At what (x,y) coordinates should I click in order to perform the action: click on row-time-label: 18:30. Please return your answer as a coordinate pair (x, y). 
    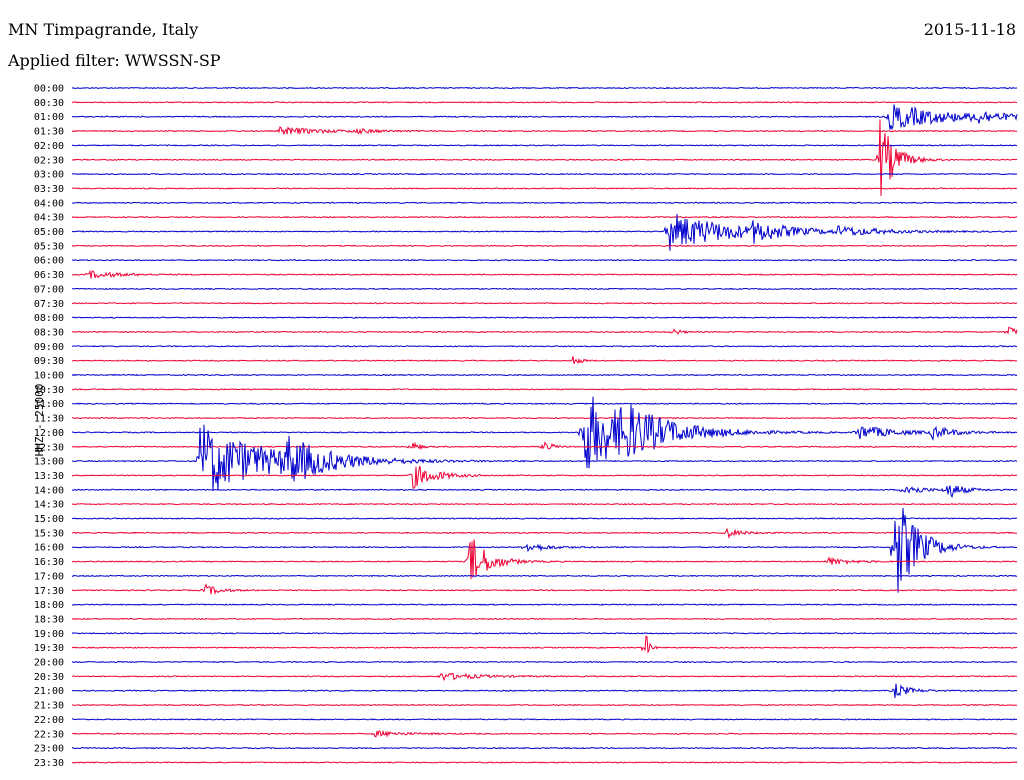
    Looking at the image, I should click on (49, 619).